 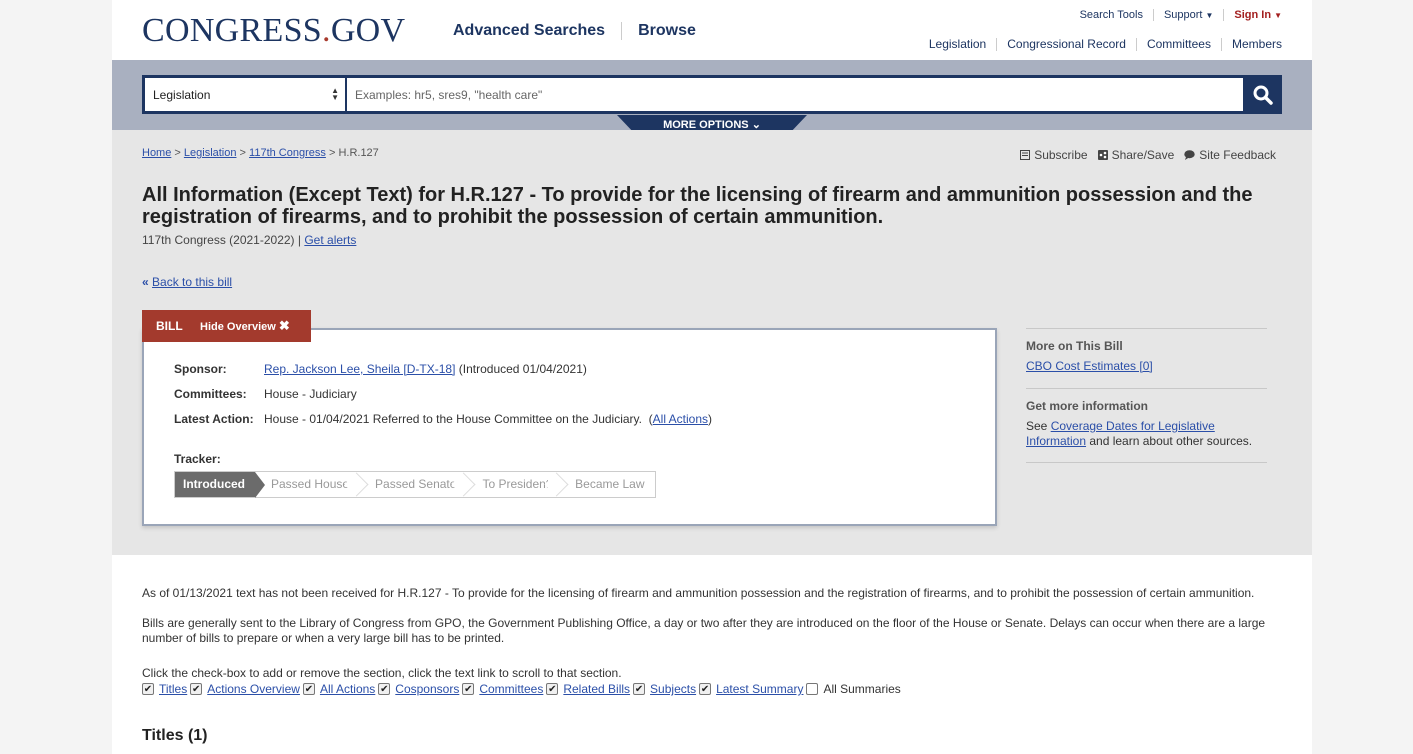 I want to click on checkbox-latest-summary: ✔, so click(x=705, y=689).